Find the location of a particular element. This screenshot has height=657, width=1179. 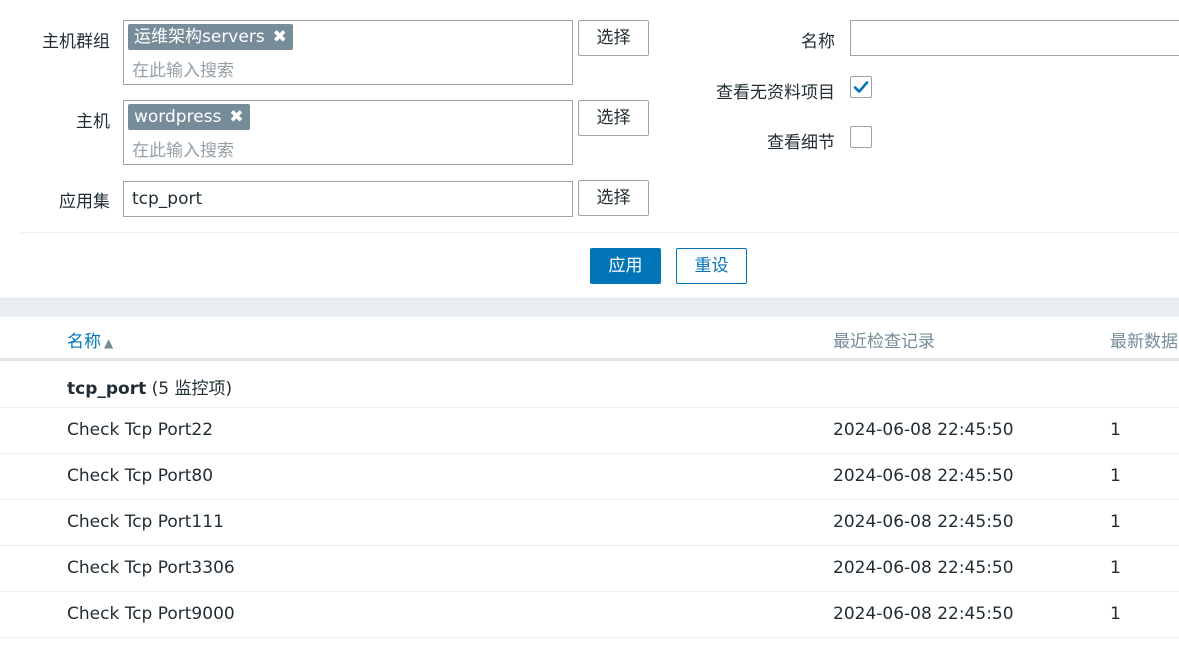

host-label: 主机 is located at coordinates (93, 122).